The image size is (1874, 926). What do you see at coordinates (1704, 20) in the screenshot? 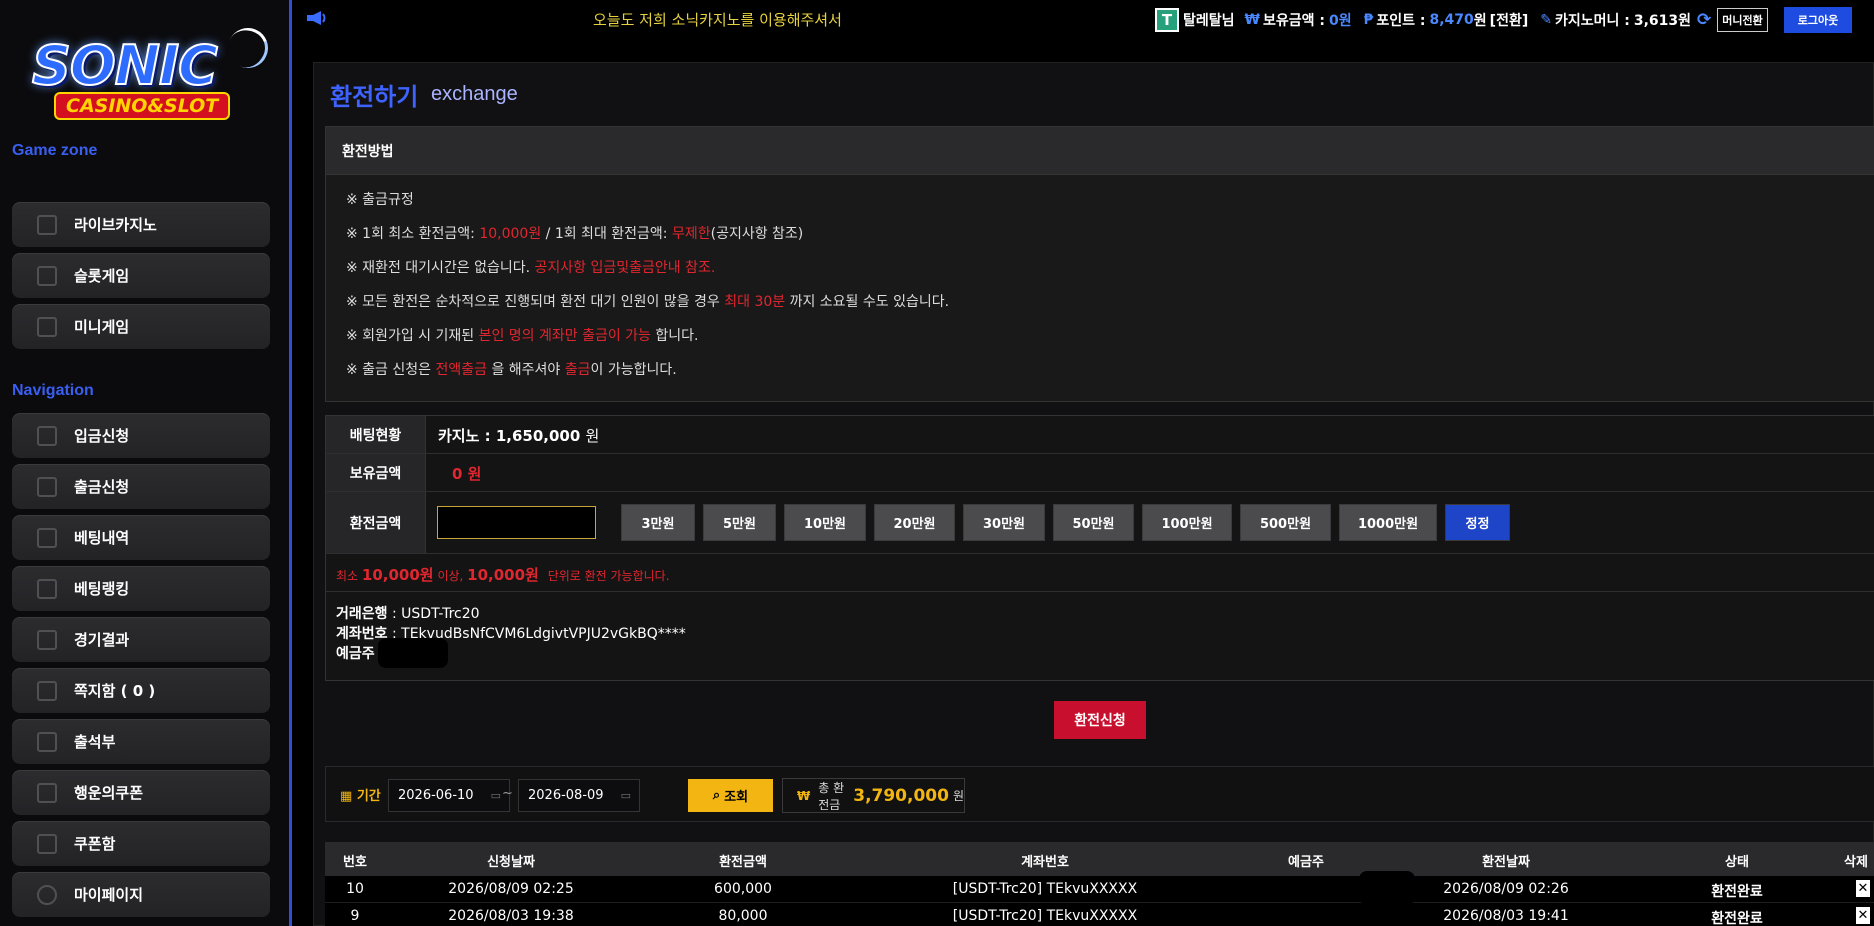
I see `refresh-icon: ⟳` at bounding box center [1704, 20].